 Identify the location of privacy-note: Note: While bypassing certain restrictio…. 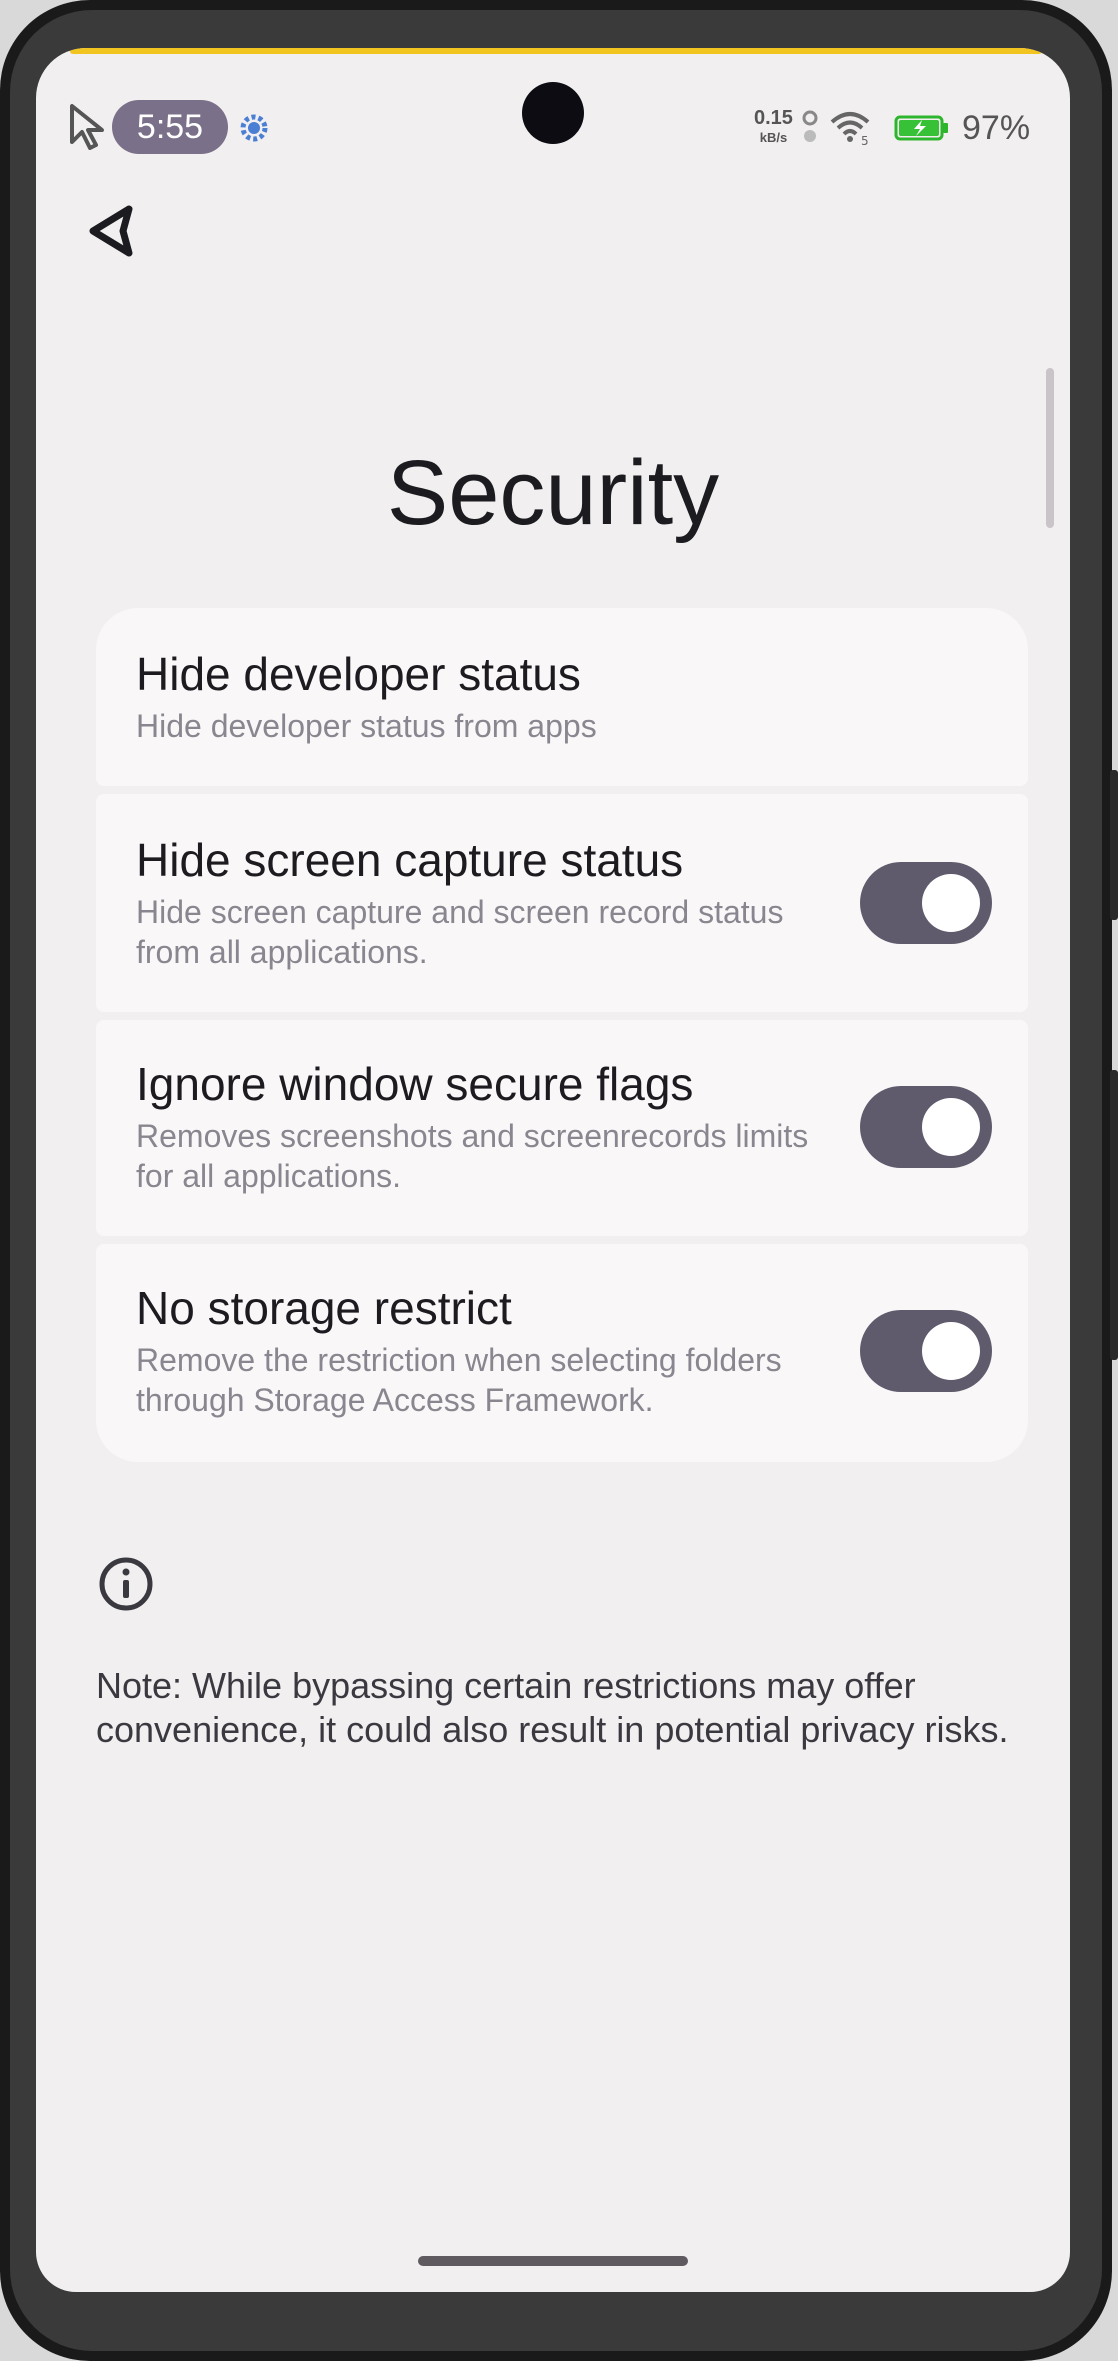
(552, 1707).